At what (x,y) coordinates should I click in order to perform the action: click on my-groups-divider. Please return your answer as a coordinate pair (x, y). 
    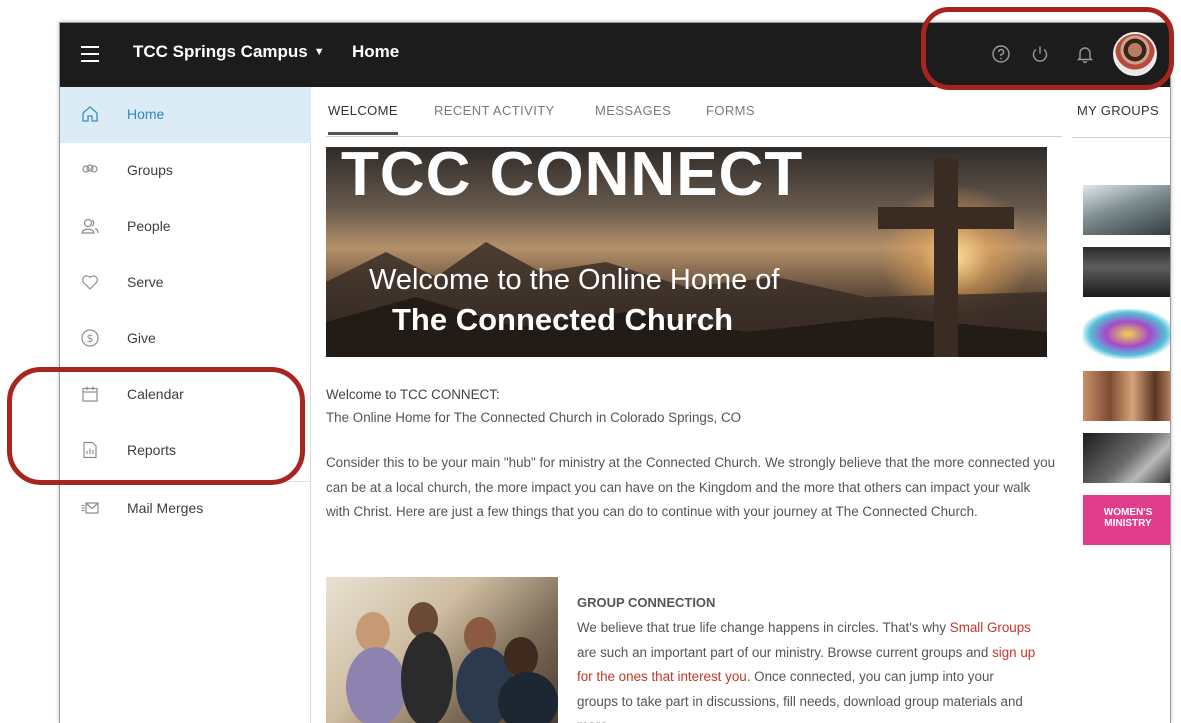
    Looking at the image, I should click on (1121, 137).